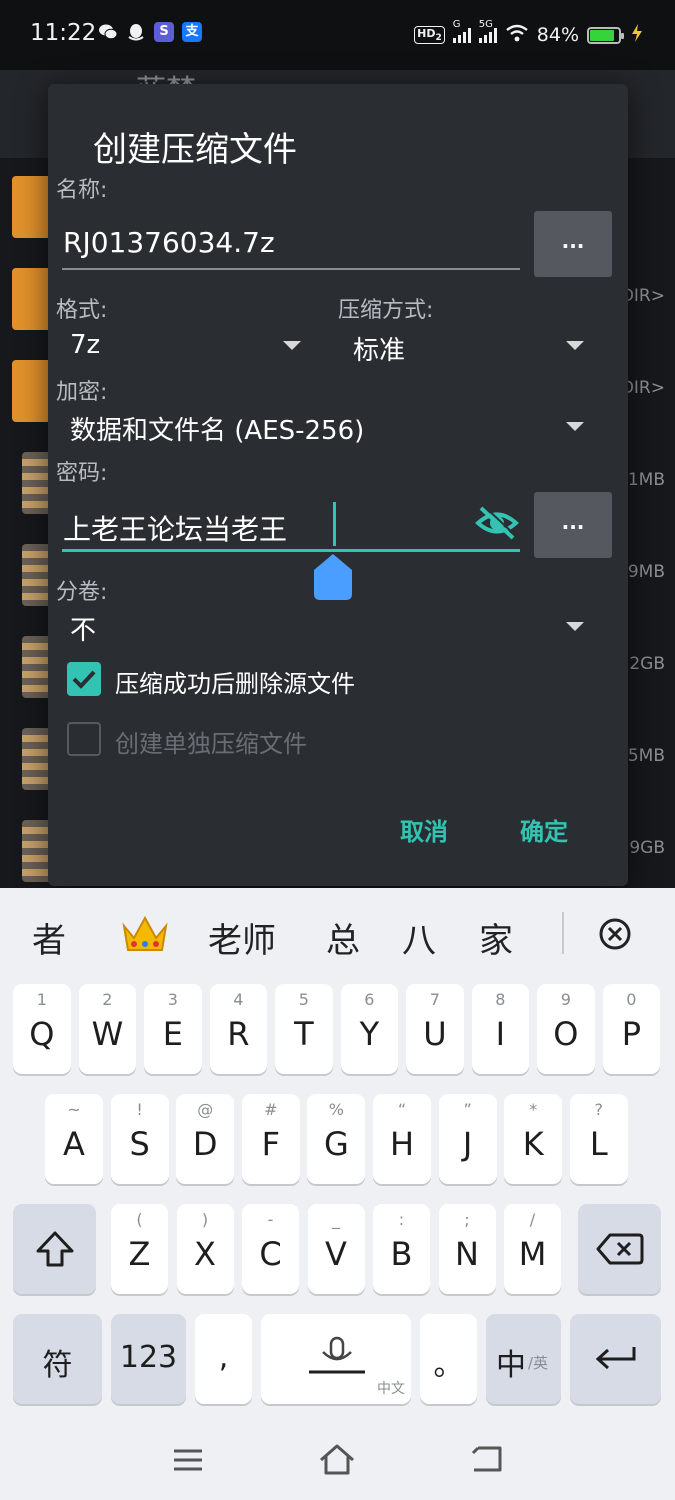  I want to click on key-w: 2W, so click(107, 1029).